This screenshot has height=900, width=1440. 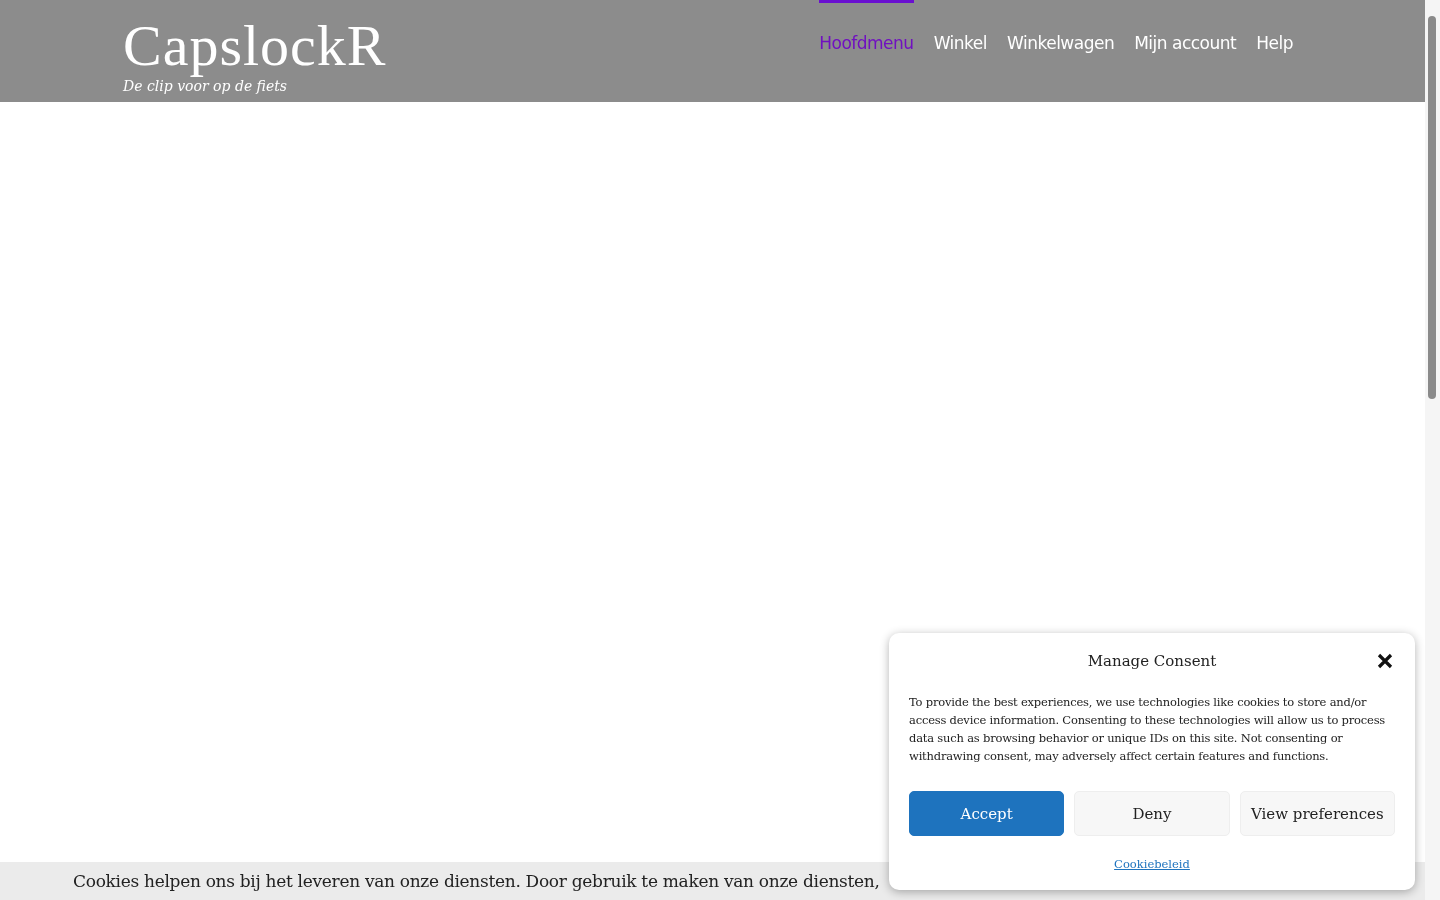 What do you see at coordinates (1432, 207) in the screenshot?
I see `scrollbar-thumb` at bounding box center [1432, 207].